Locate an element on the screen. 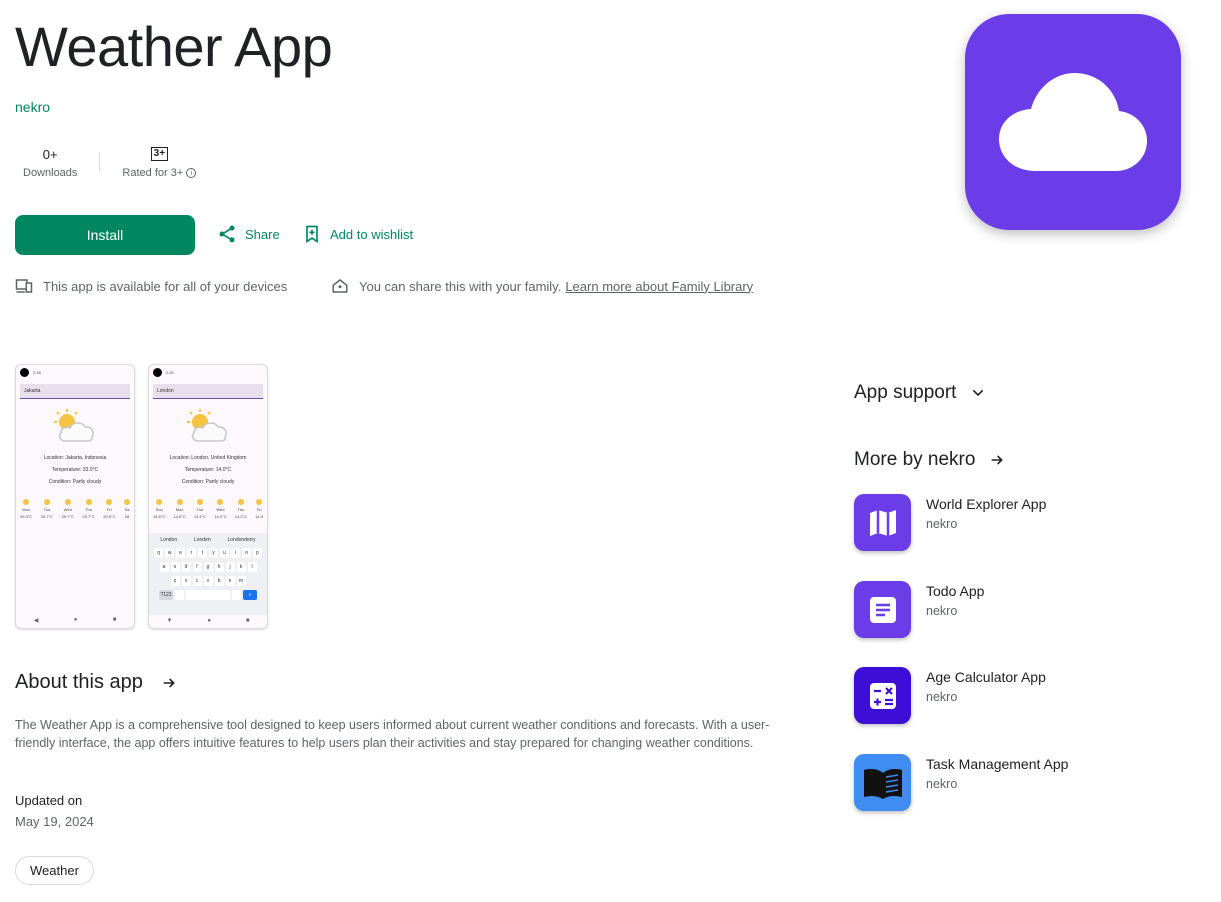 Image resolution: width=1221 pixels, height=902 pixels. more-app-name: Todo App is located at coordinates (955, 591).